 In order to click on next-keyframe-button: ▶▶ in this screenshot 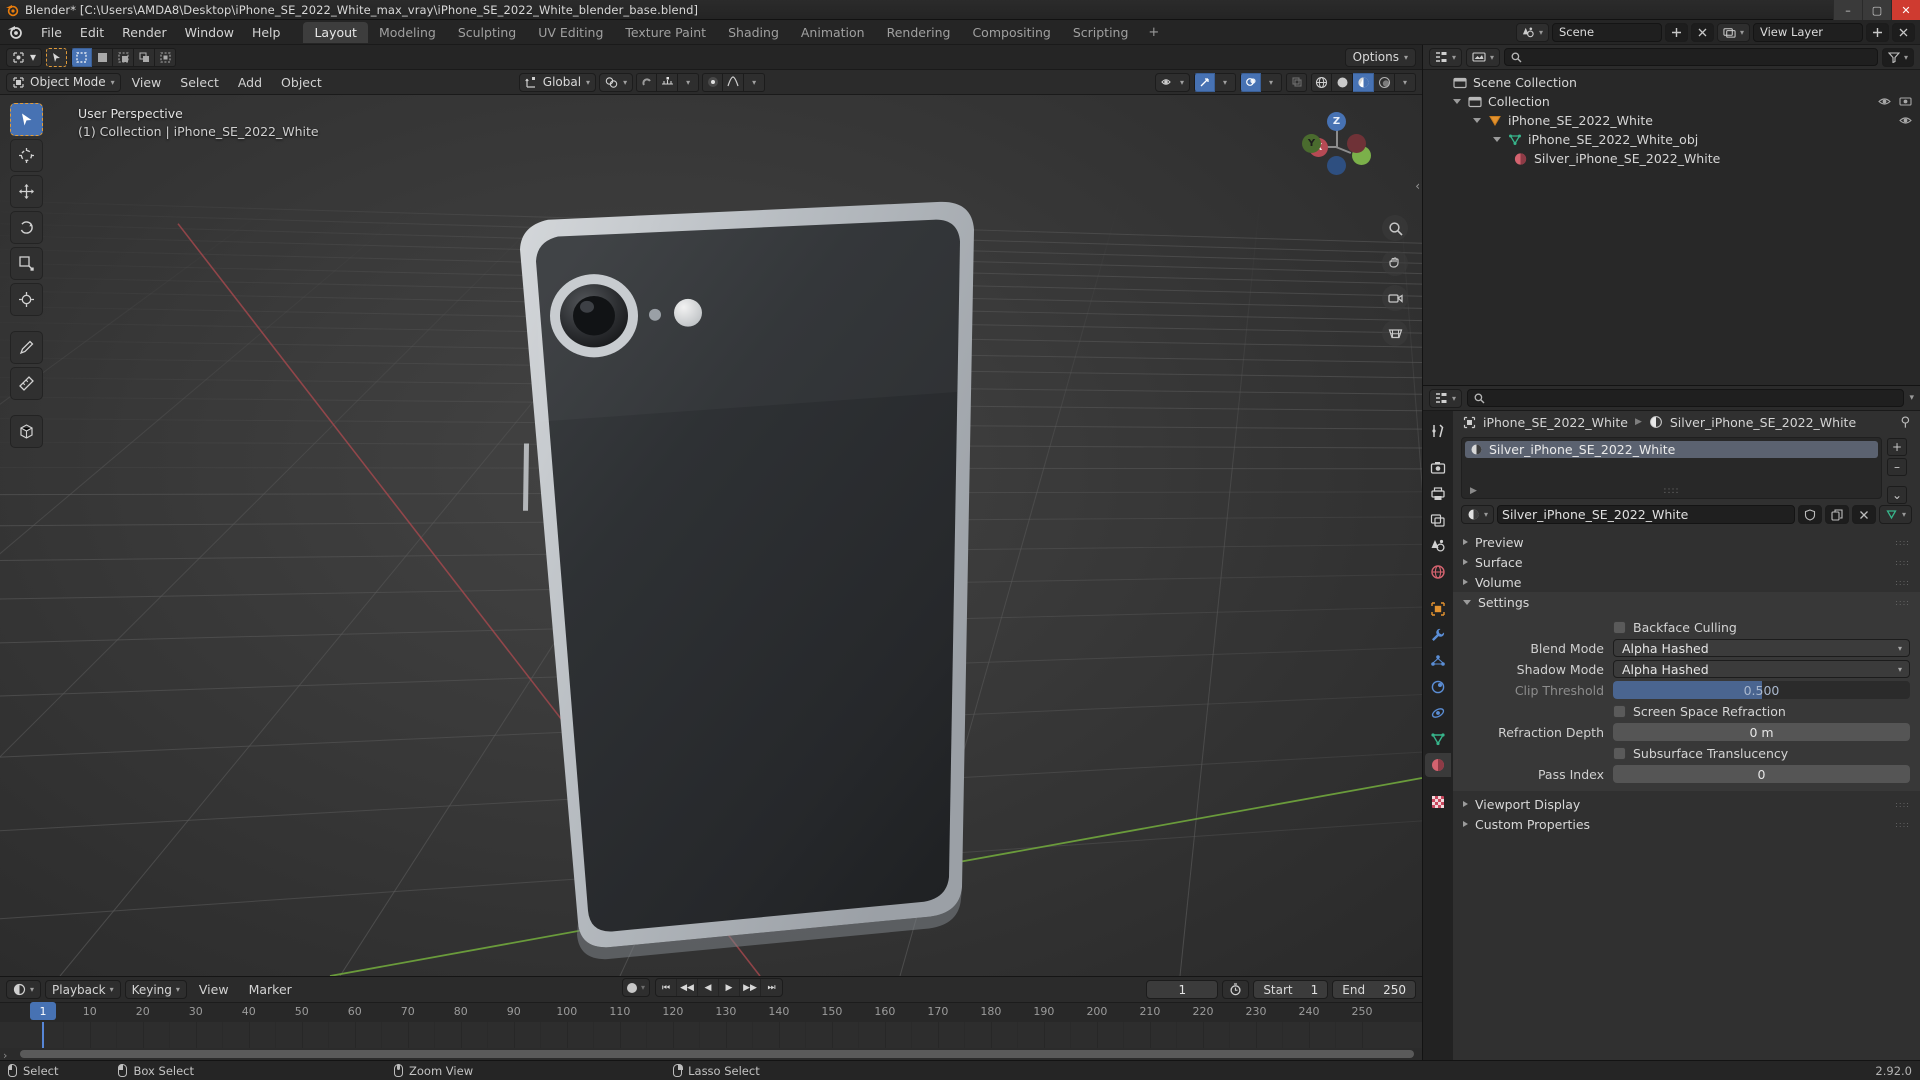, I will do `click(751, 987)`.